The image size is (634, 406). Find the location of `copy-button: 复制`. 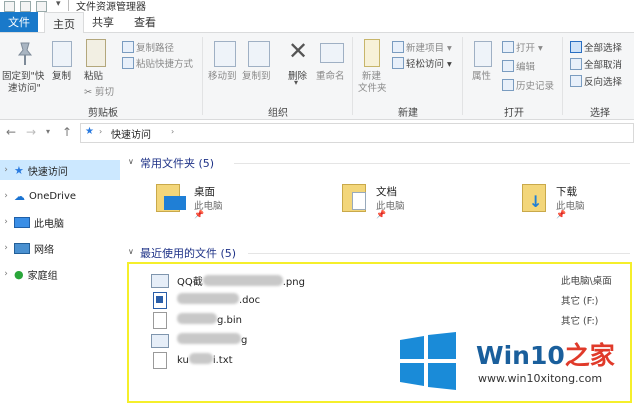

copy-button: 复制 is located at coordinates (61, 75).